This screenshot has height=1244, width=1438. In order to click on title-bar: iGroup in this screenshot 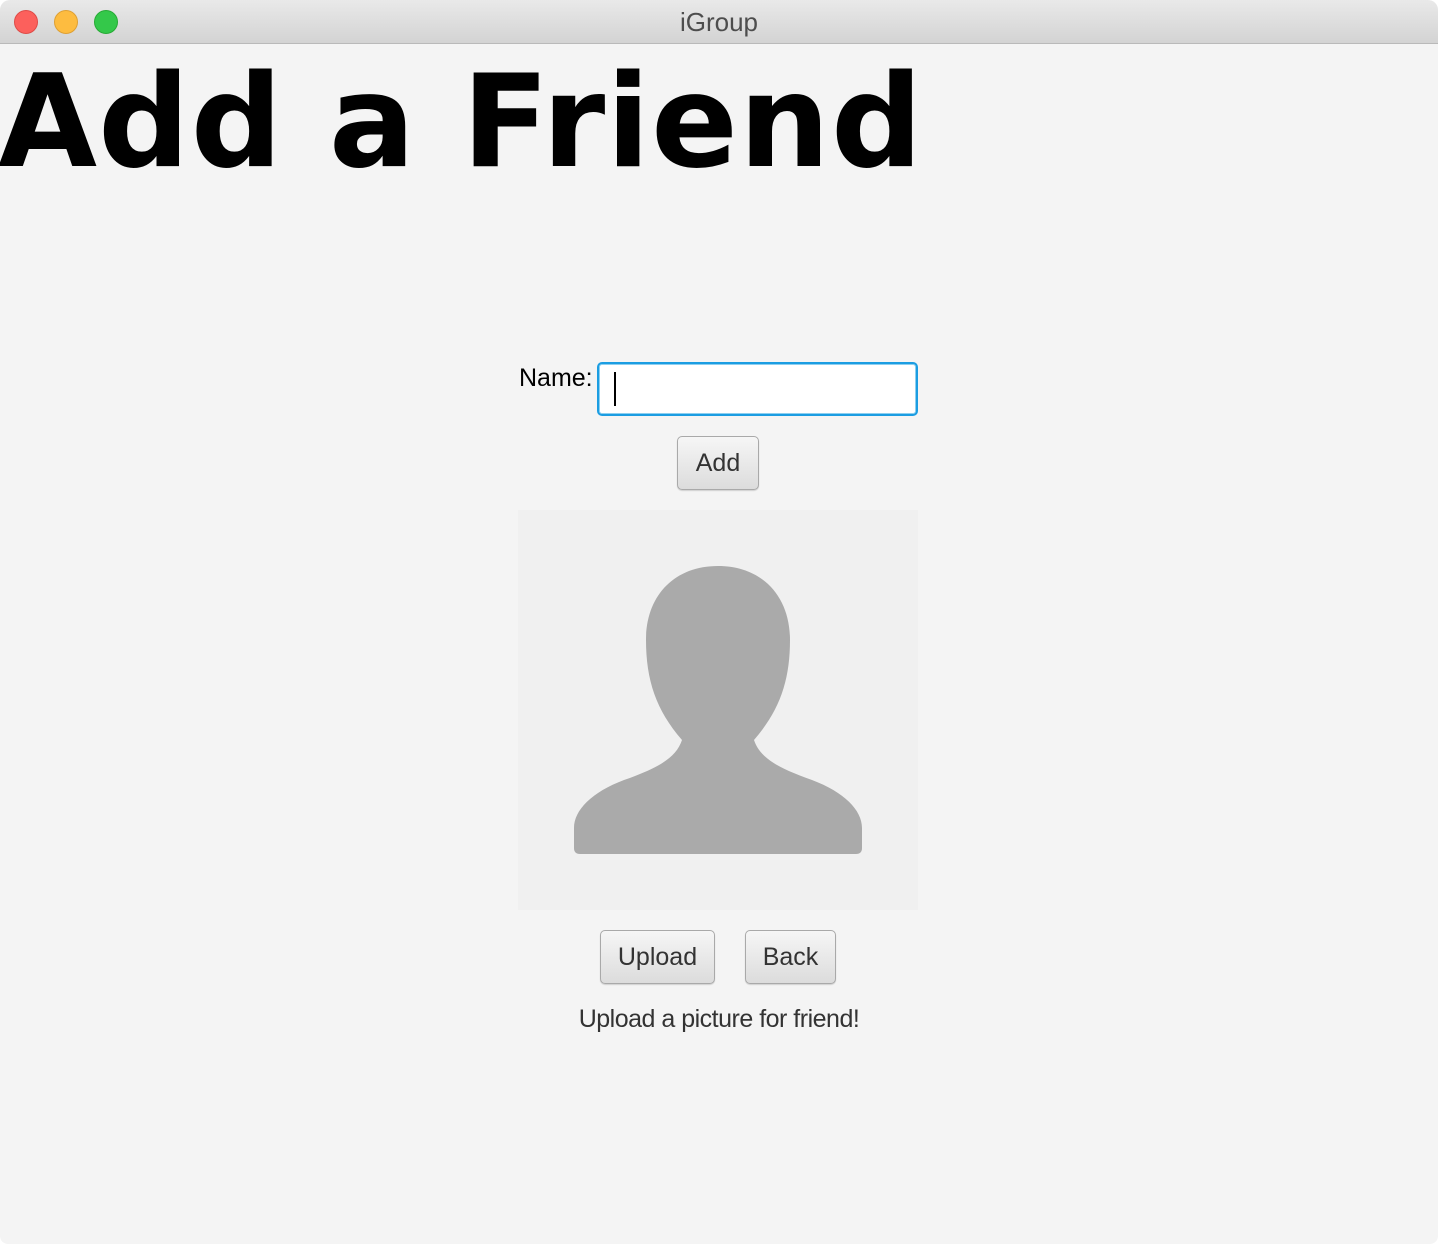, I will do `click(719, 22)`.